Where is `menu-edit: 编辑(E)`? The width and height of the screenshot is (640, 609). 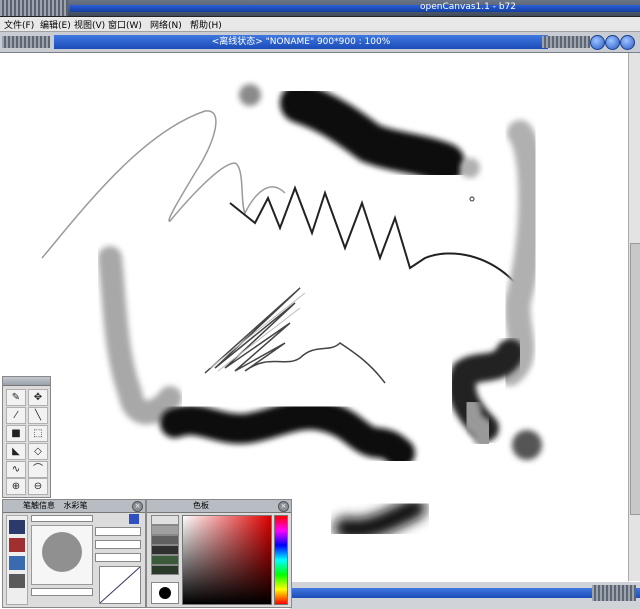 menu-edit: 编辑(E) is located at coordinates (55, 24).